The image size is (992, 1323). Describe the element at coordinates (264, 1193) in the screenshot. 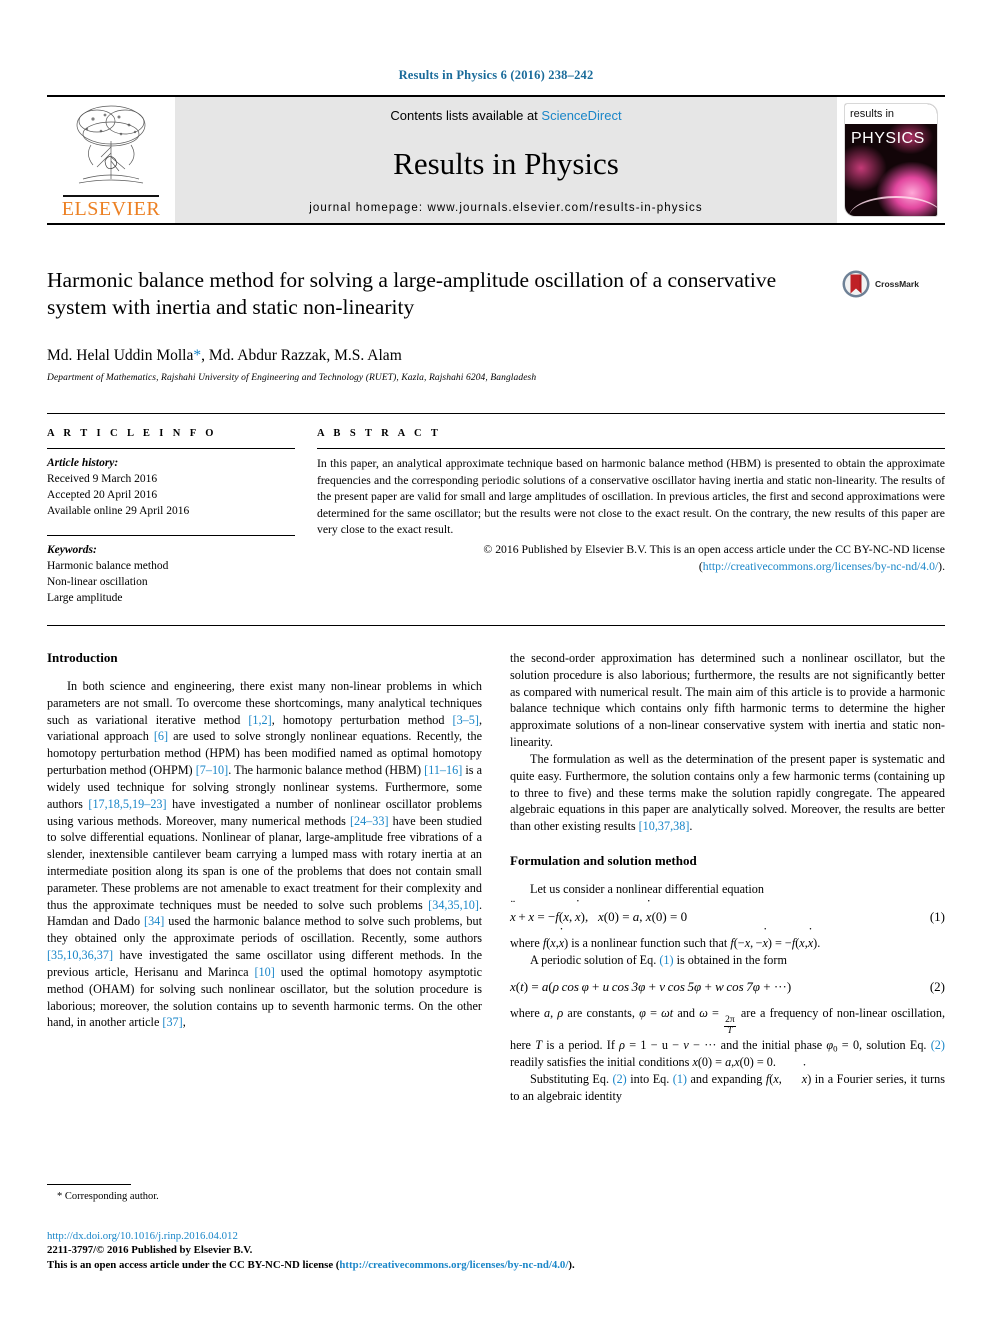

I see `corresponding-author-footnote: * Corresponding author.` at that location.